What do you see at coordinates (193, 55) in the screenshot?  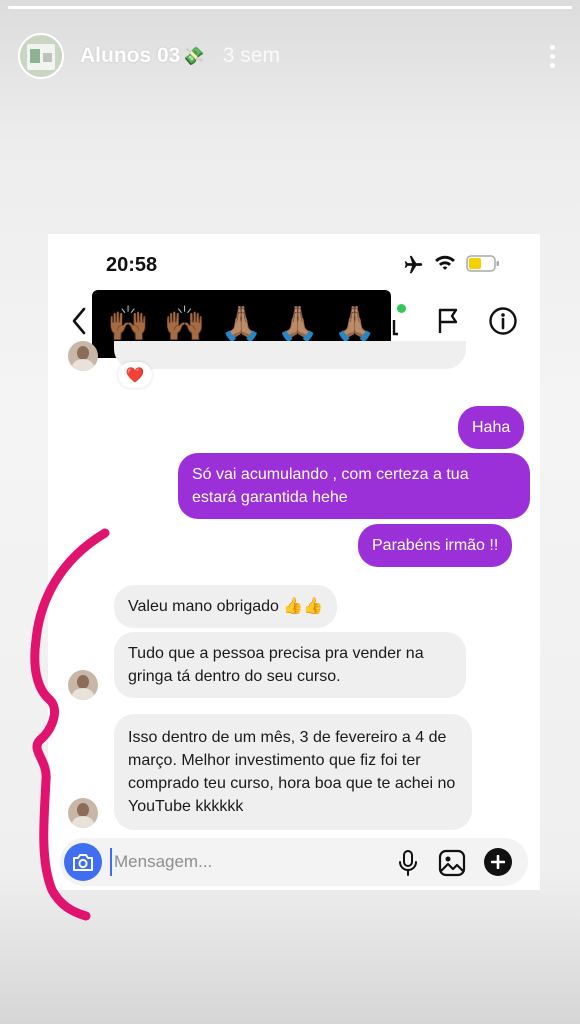 I see `money-emoji: 💸` at bounding box center [193, 55].